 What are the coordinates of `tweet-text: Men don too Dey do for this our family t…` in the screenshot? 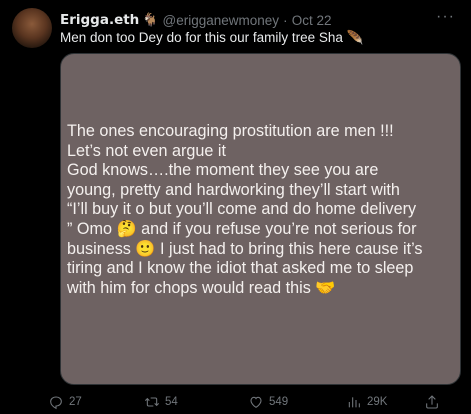 It's located at (212, 37).